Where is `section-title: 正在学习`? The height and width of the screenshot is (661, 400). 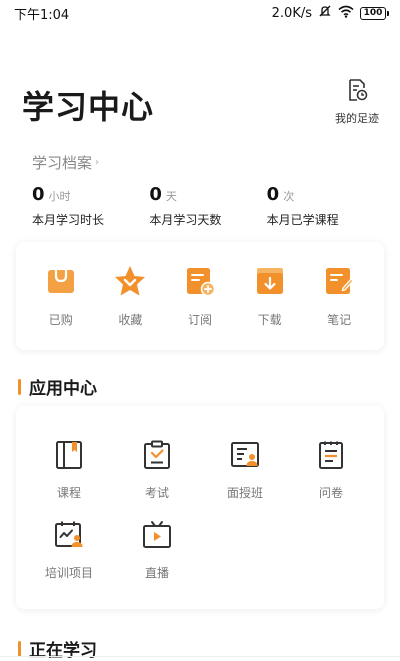
section-title: 正在学习 is located at coordinates (63, 651).